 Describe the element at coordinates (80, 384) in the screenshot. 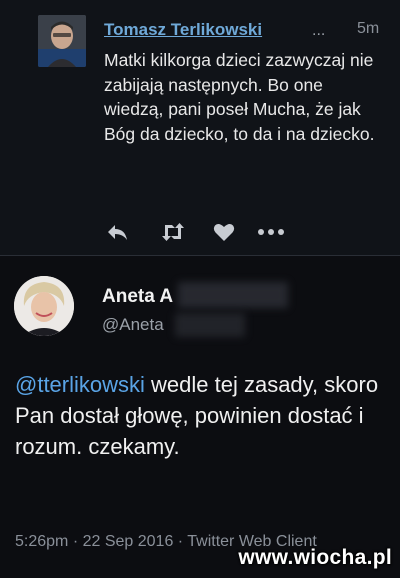

I see `mention-link: @tterlikowski` at that location.